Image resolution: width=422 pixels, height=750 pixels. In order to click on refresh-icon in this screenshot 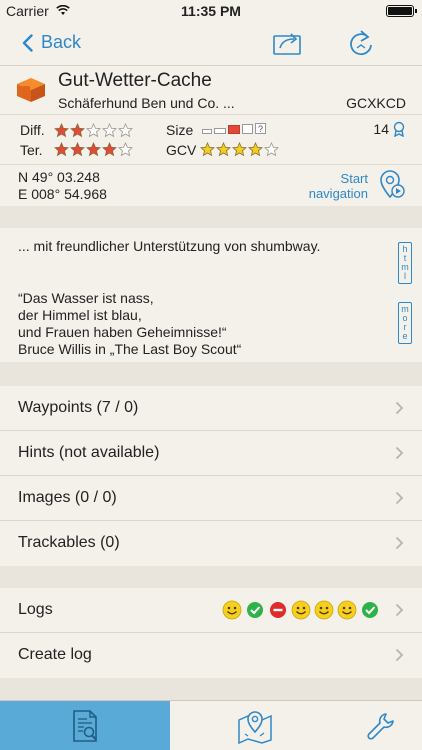, I will do `click(361, 43)`.